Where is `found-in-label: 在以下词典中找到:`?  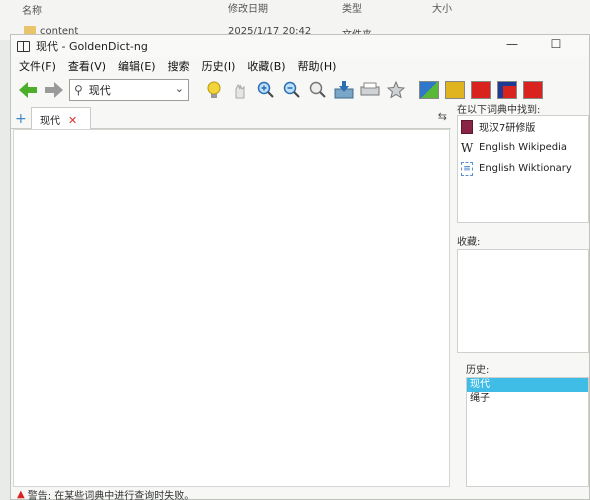 found-in-label: 在以下词典中找到: is located at coordinates (499, 110).